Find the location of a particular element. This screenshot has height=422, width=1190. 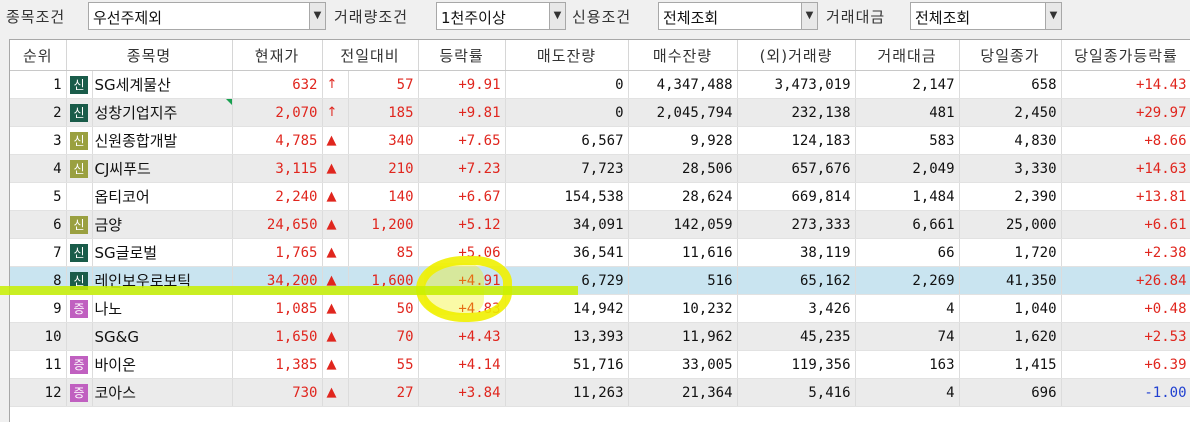

bid-cell: 2,045,794 is located at coordinates (683, 112).